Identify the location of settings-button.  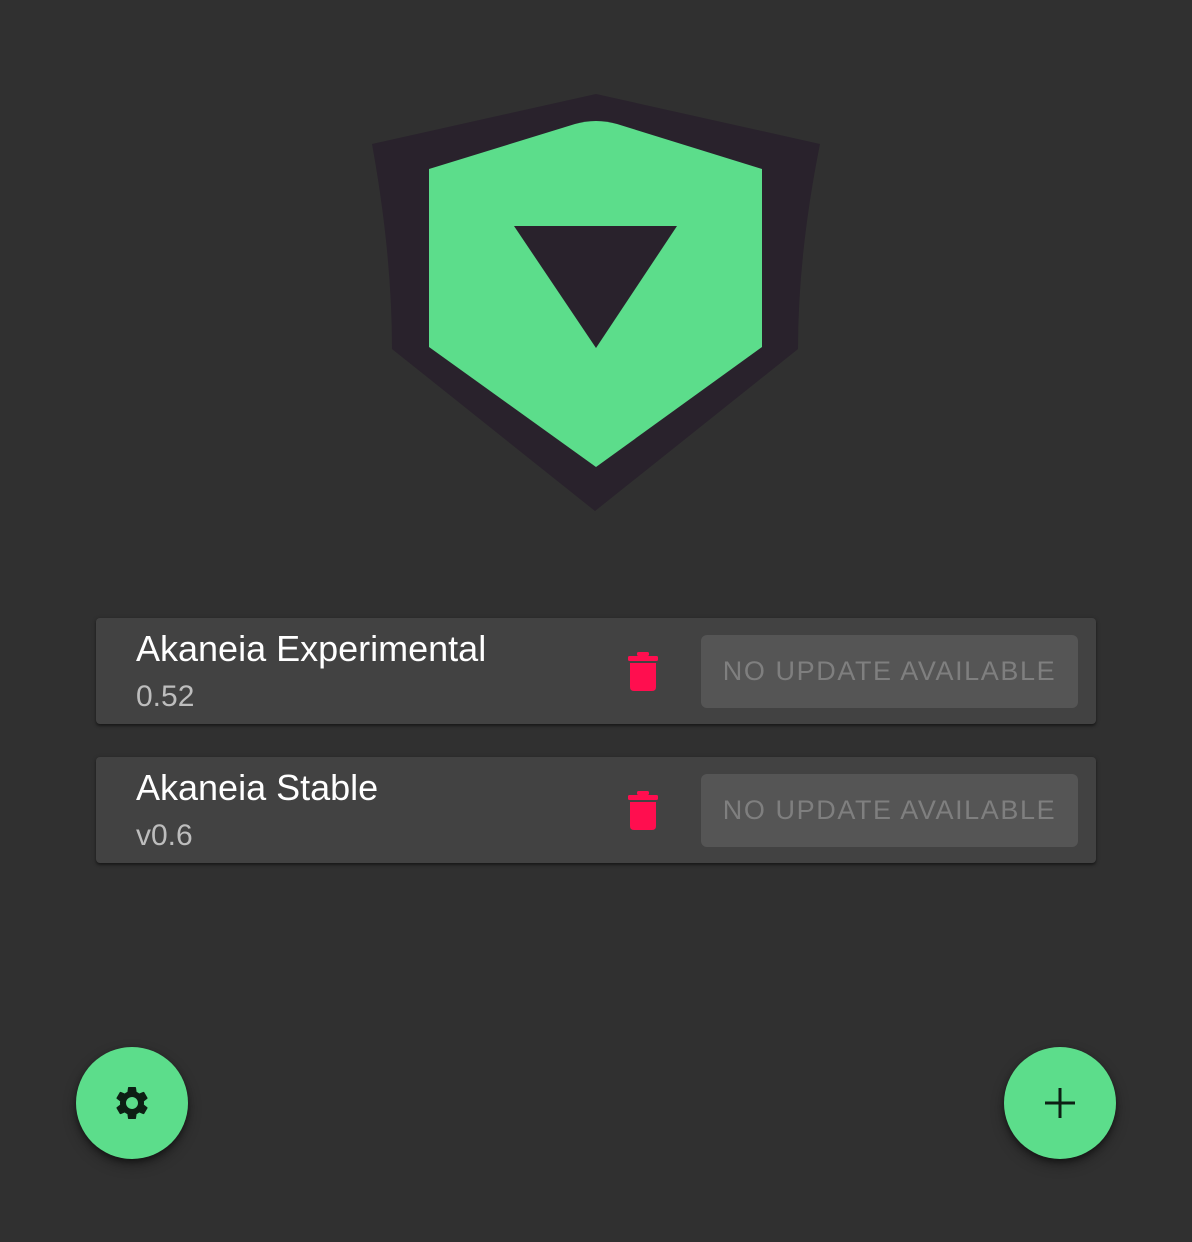
(132, 1103).